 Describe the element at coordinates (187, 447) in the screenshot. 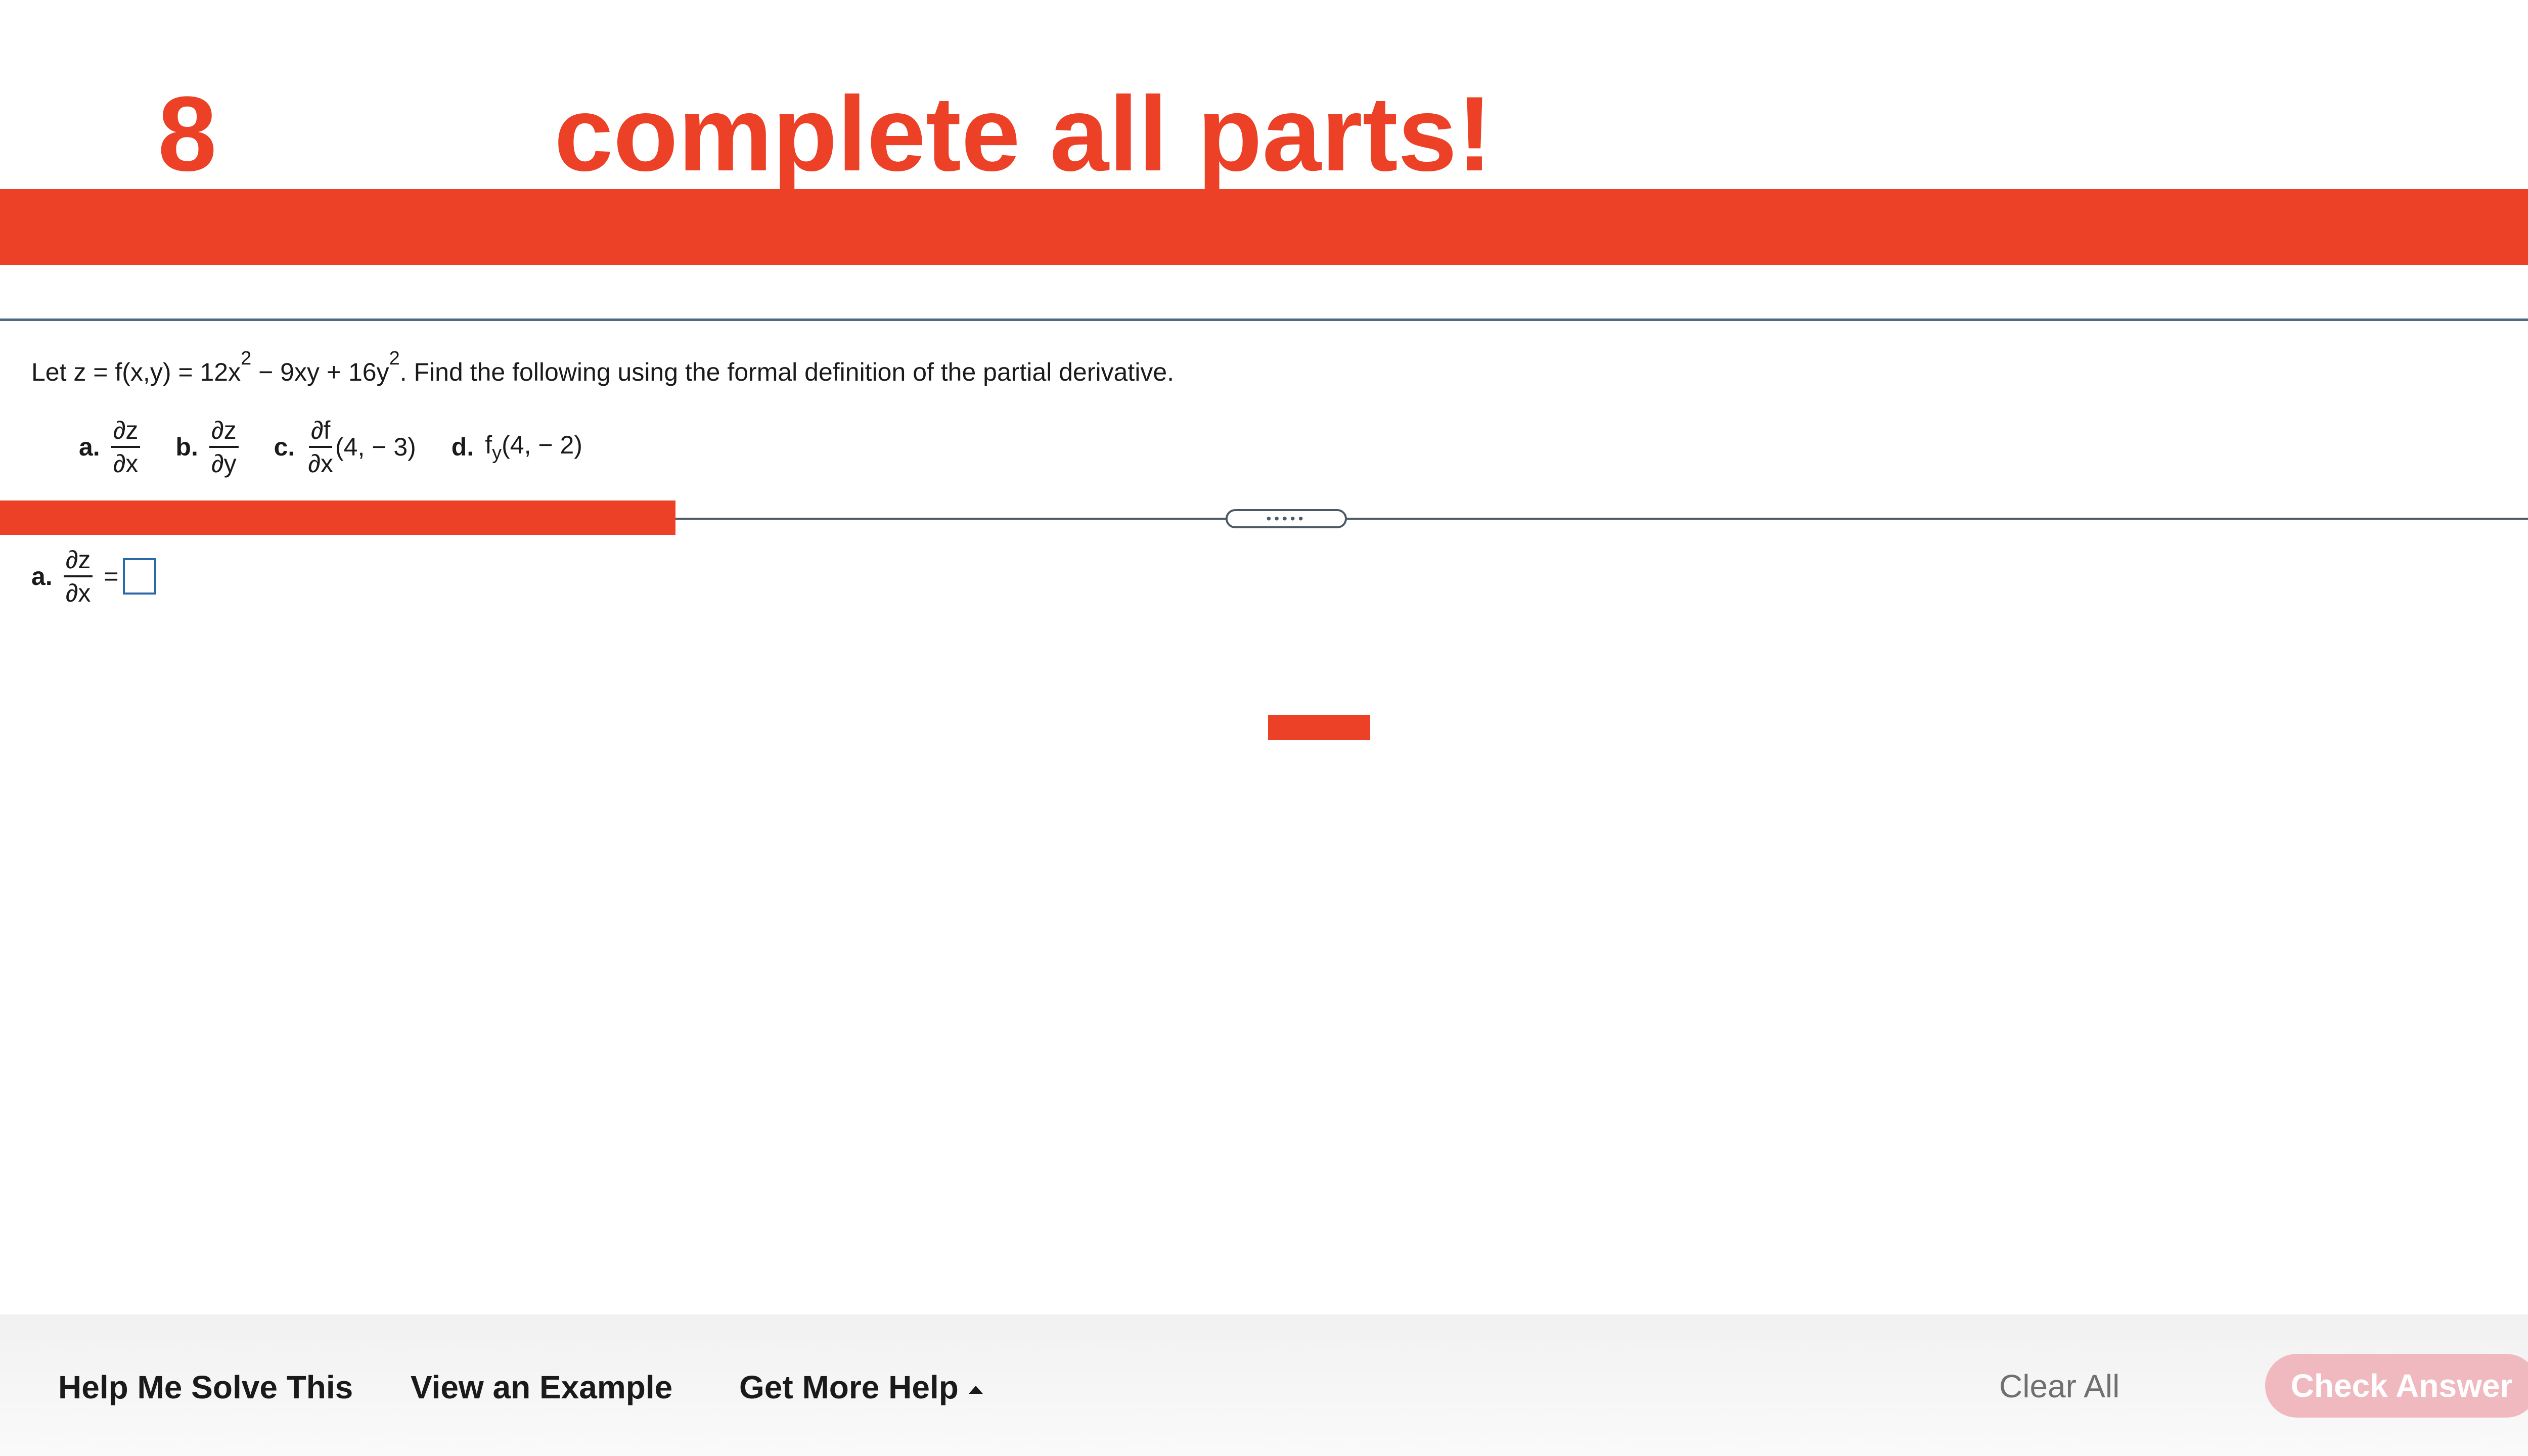

I see `part-b-label: b.` at that location.